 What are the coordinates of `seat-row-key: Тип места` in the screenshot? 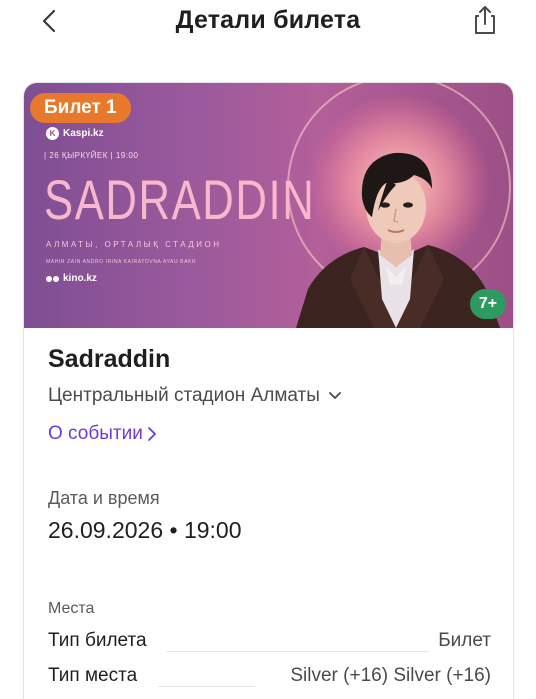 It's located at (93, 675).